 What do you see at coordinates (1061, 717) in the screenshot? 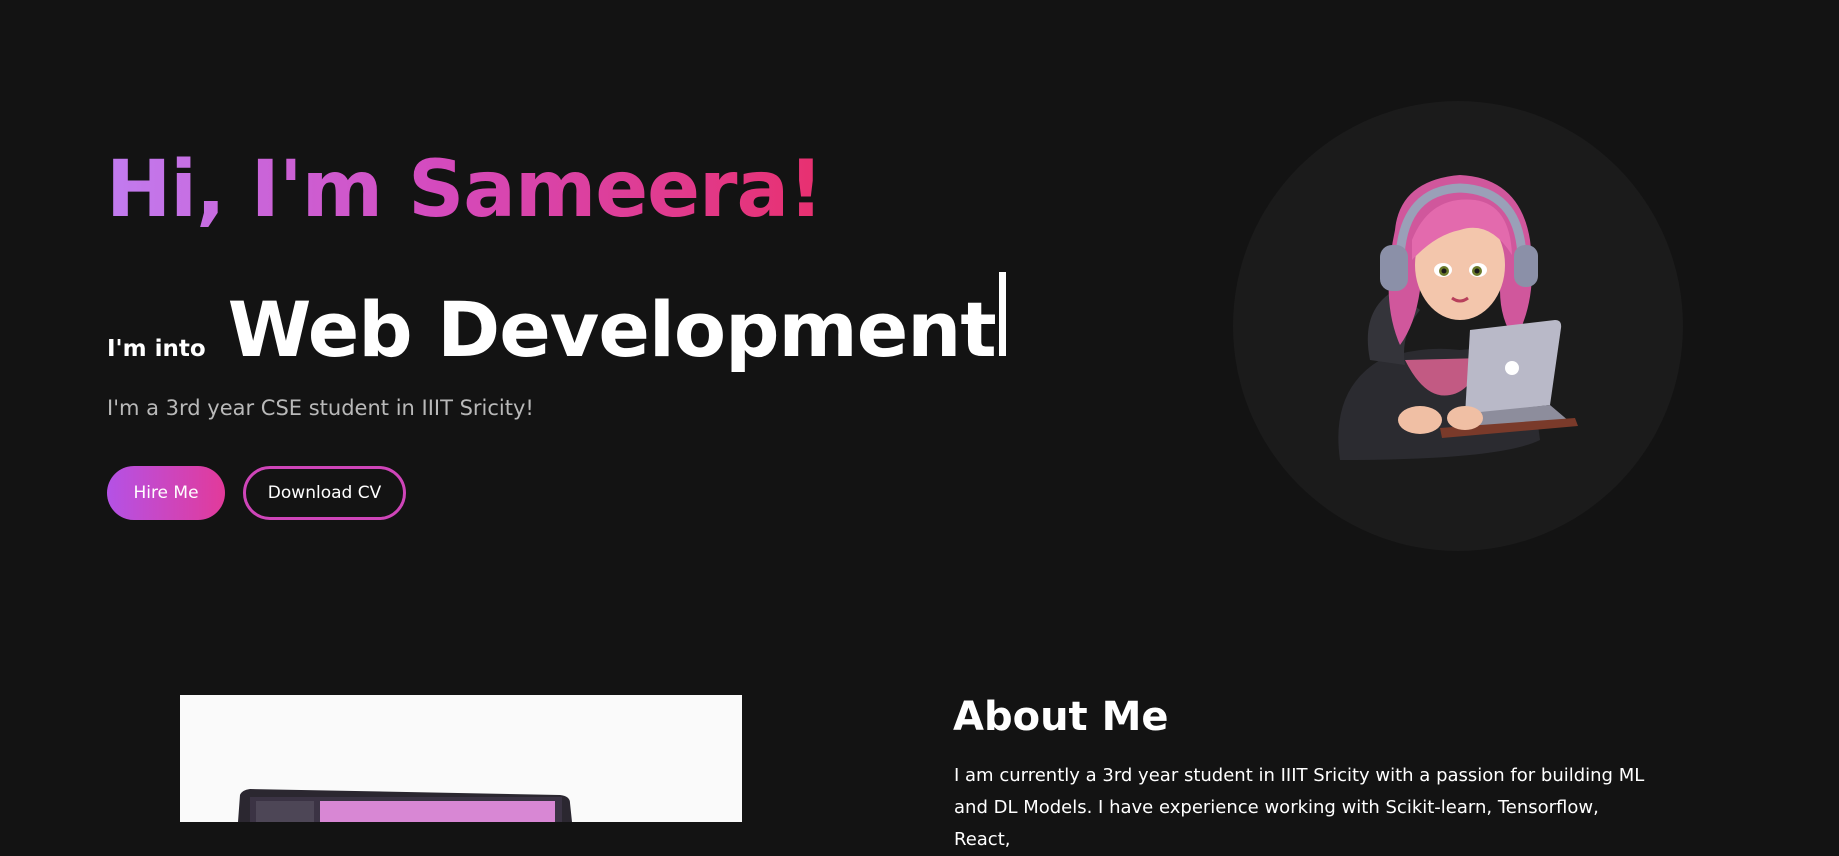
I see `about-title: About Me` at bounding box center [1061, 717].